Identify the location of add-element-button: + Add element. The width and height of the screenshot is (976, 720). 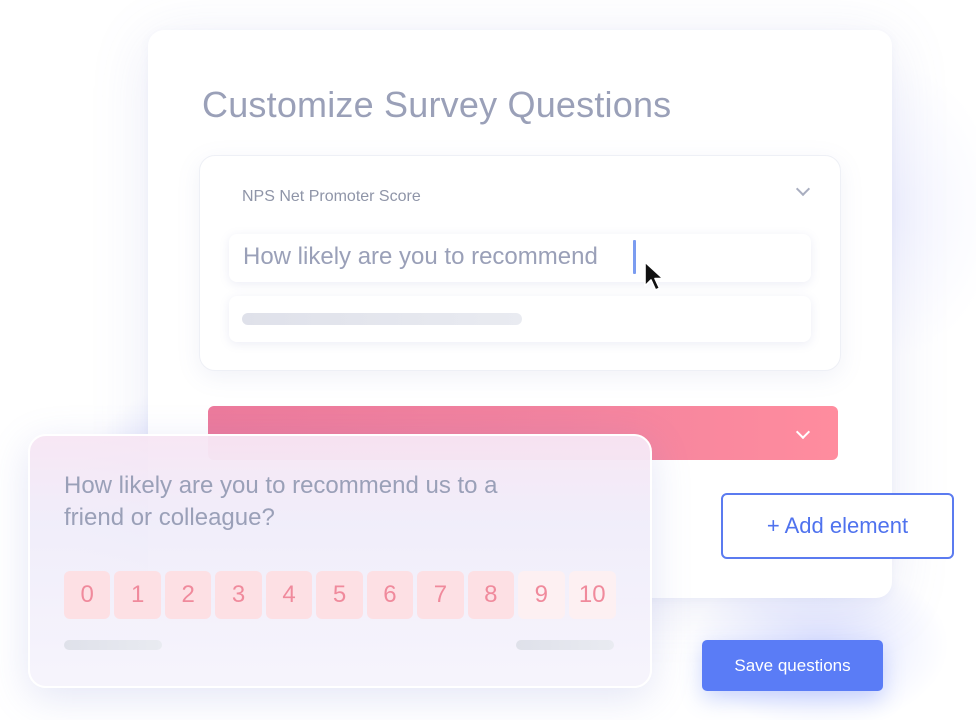
(837, 526).